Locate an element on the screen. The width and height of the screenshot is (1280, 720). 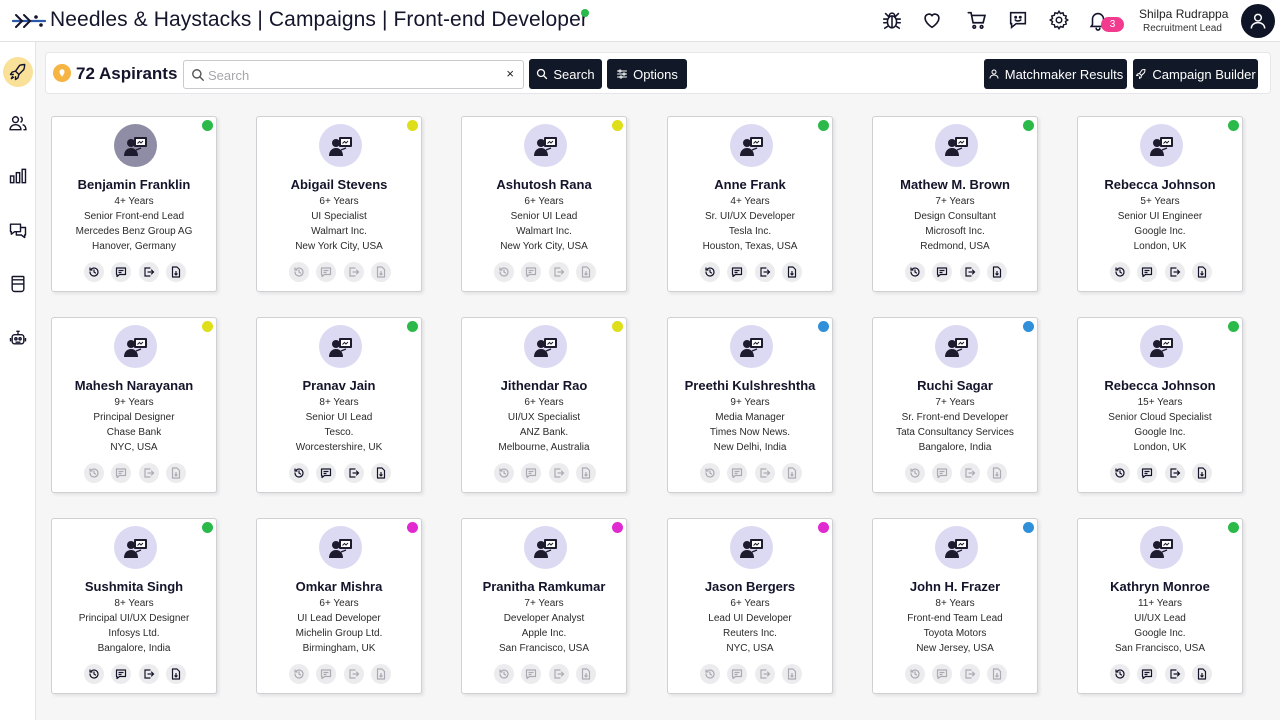
candidate-name: Kathryn Monroe is located at coordinates (1160, 586).